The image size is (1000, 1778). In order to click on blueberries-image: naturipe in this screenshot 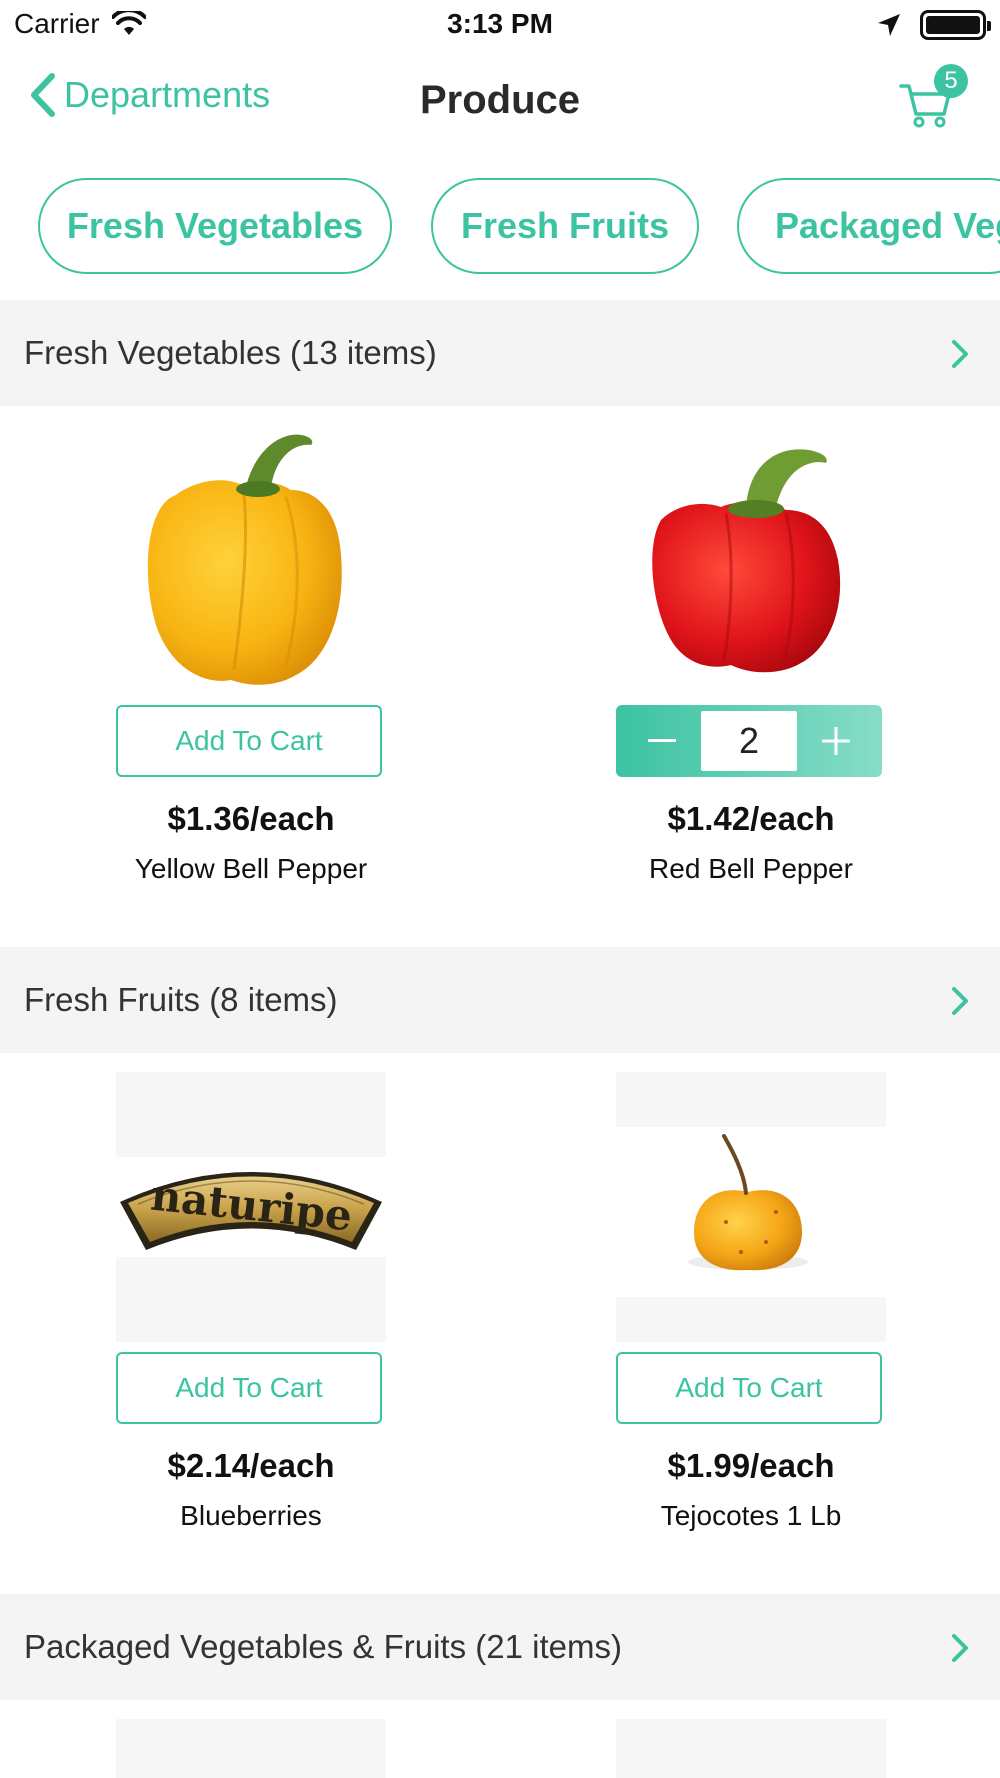, I will do `click(251, 1207)`.